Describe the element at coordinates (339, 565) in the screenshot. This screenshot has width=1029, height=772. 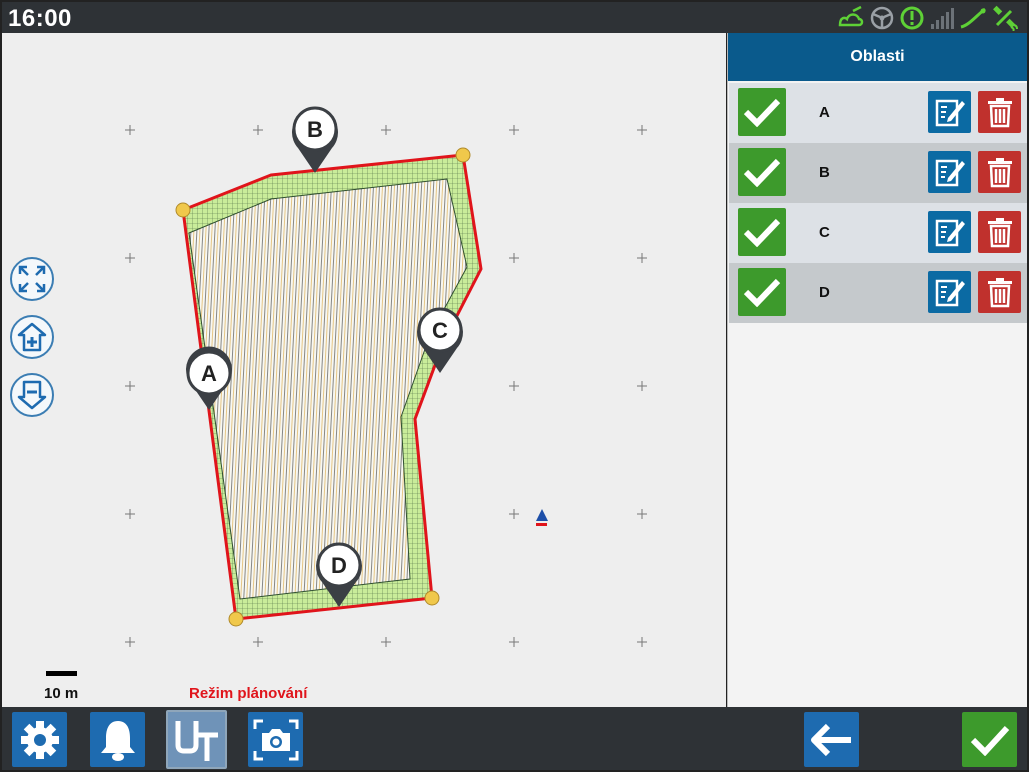
I see `map-pin-d-label: D` at that location.